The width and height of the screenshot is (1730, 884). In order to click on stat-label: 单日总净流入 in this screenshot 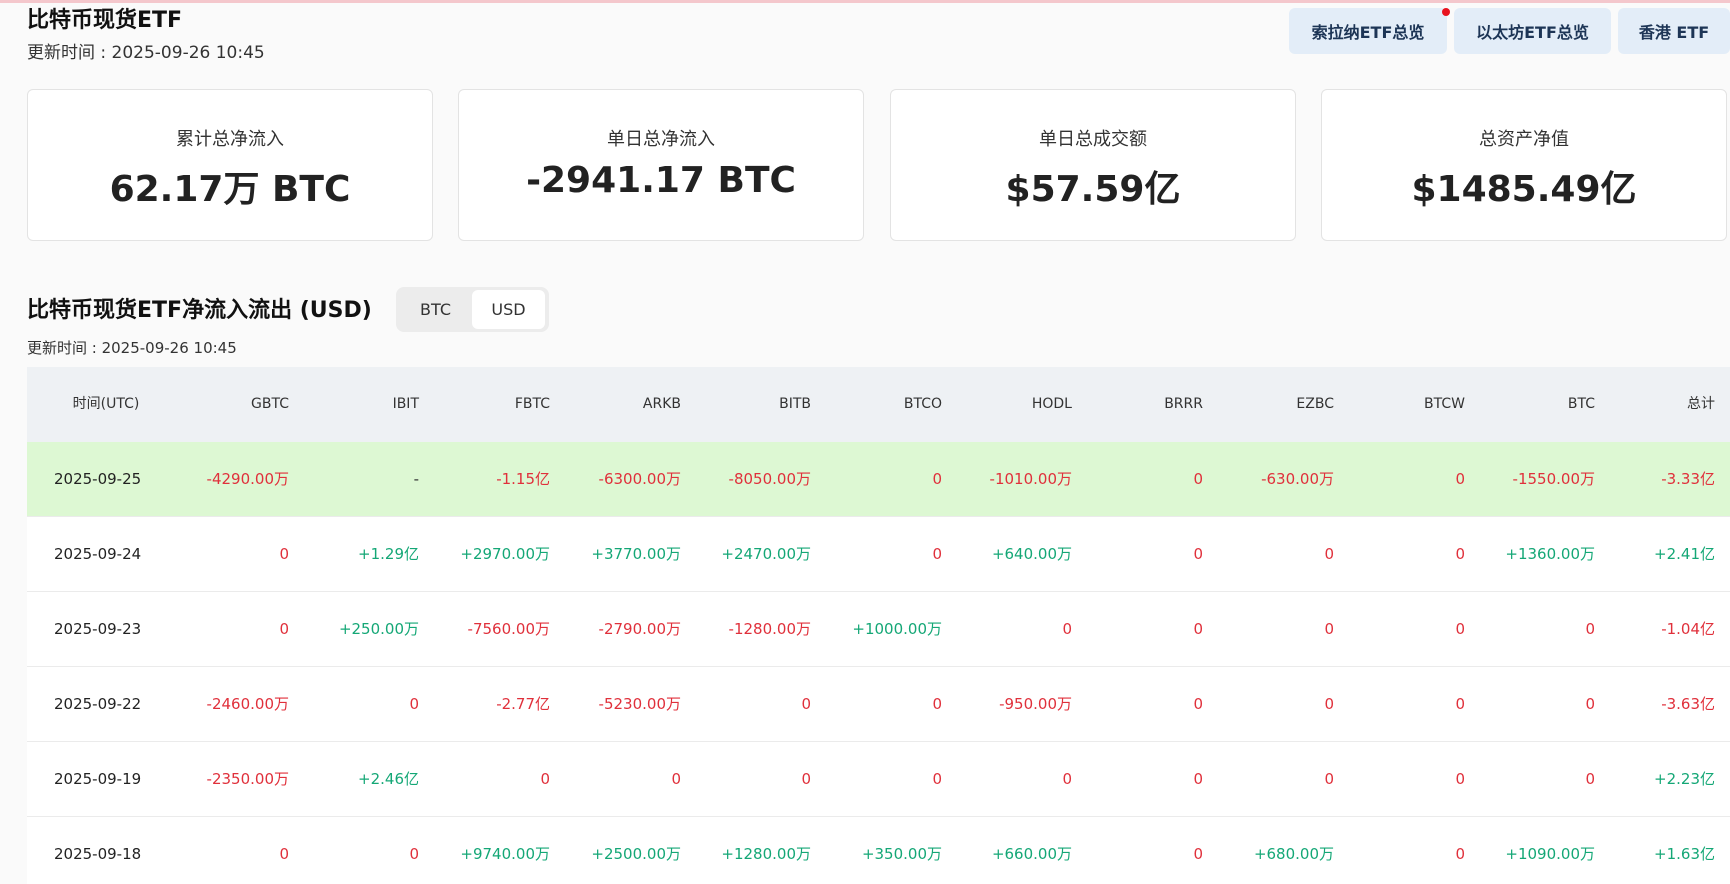, I will do `click(661, 139)`.